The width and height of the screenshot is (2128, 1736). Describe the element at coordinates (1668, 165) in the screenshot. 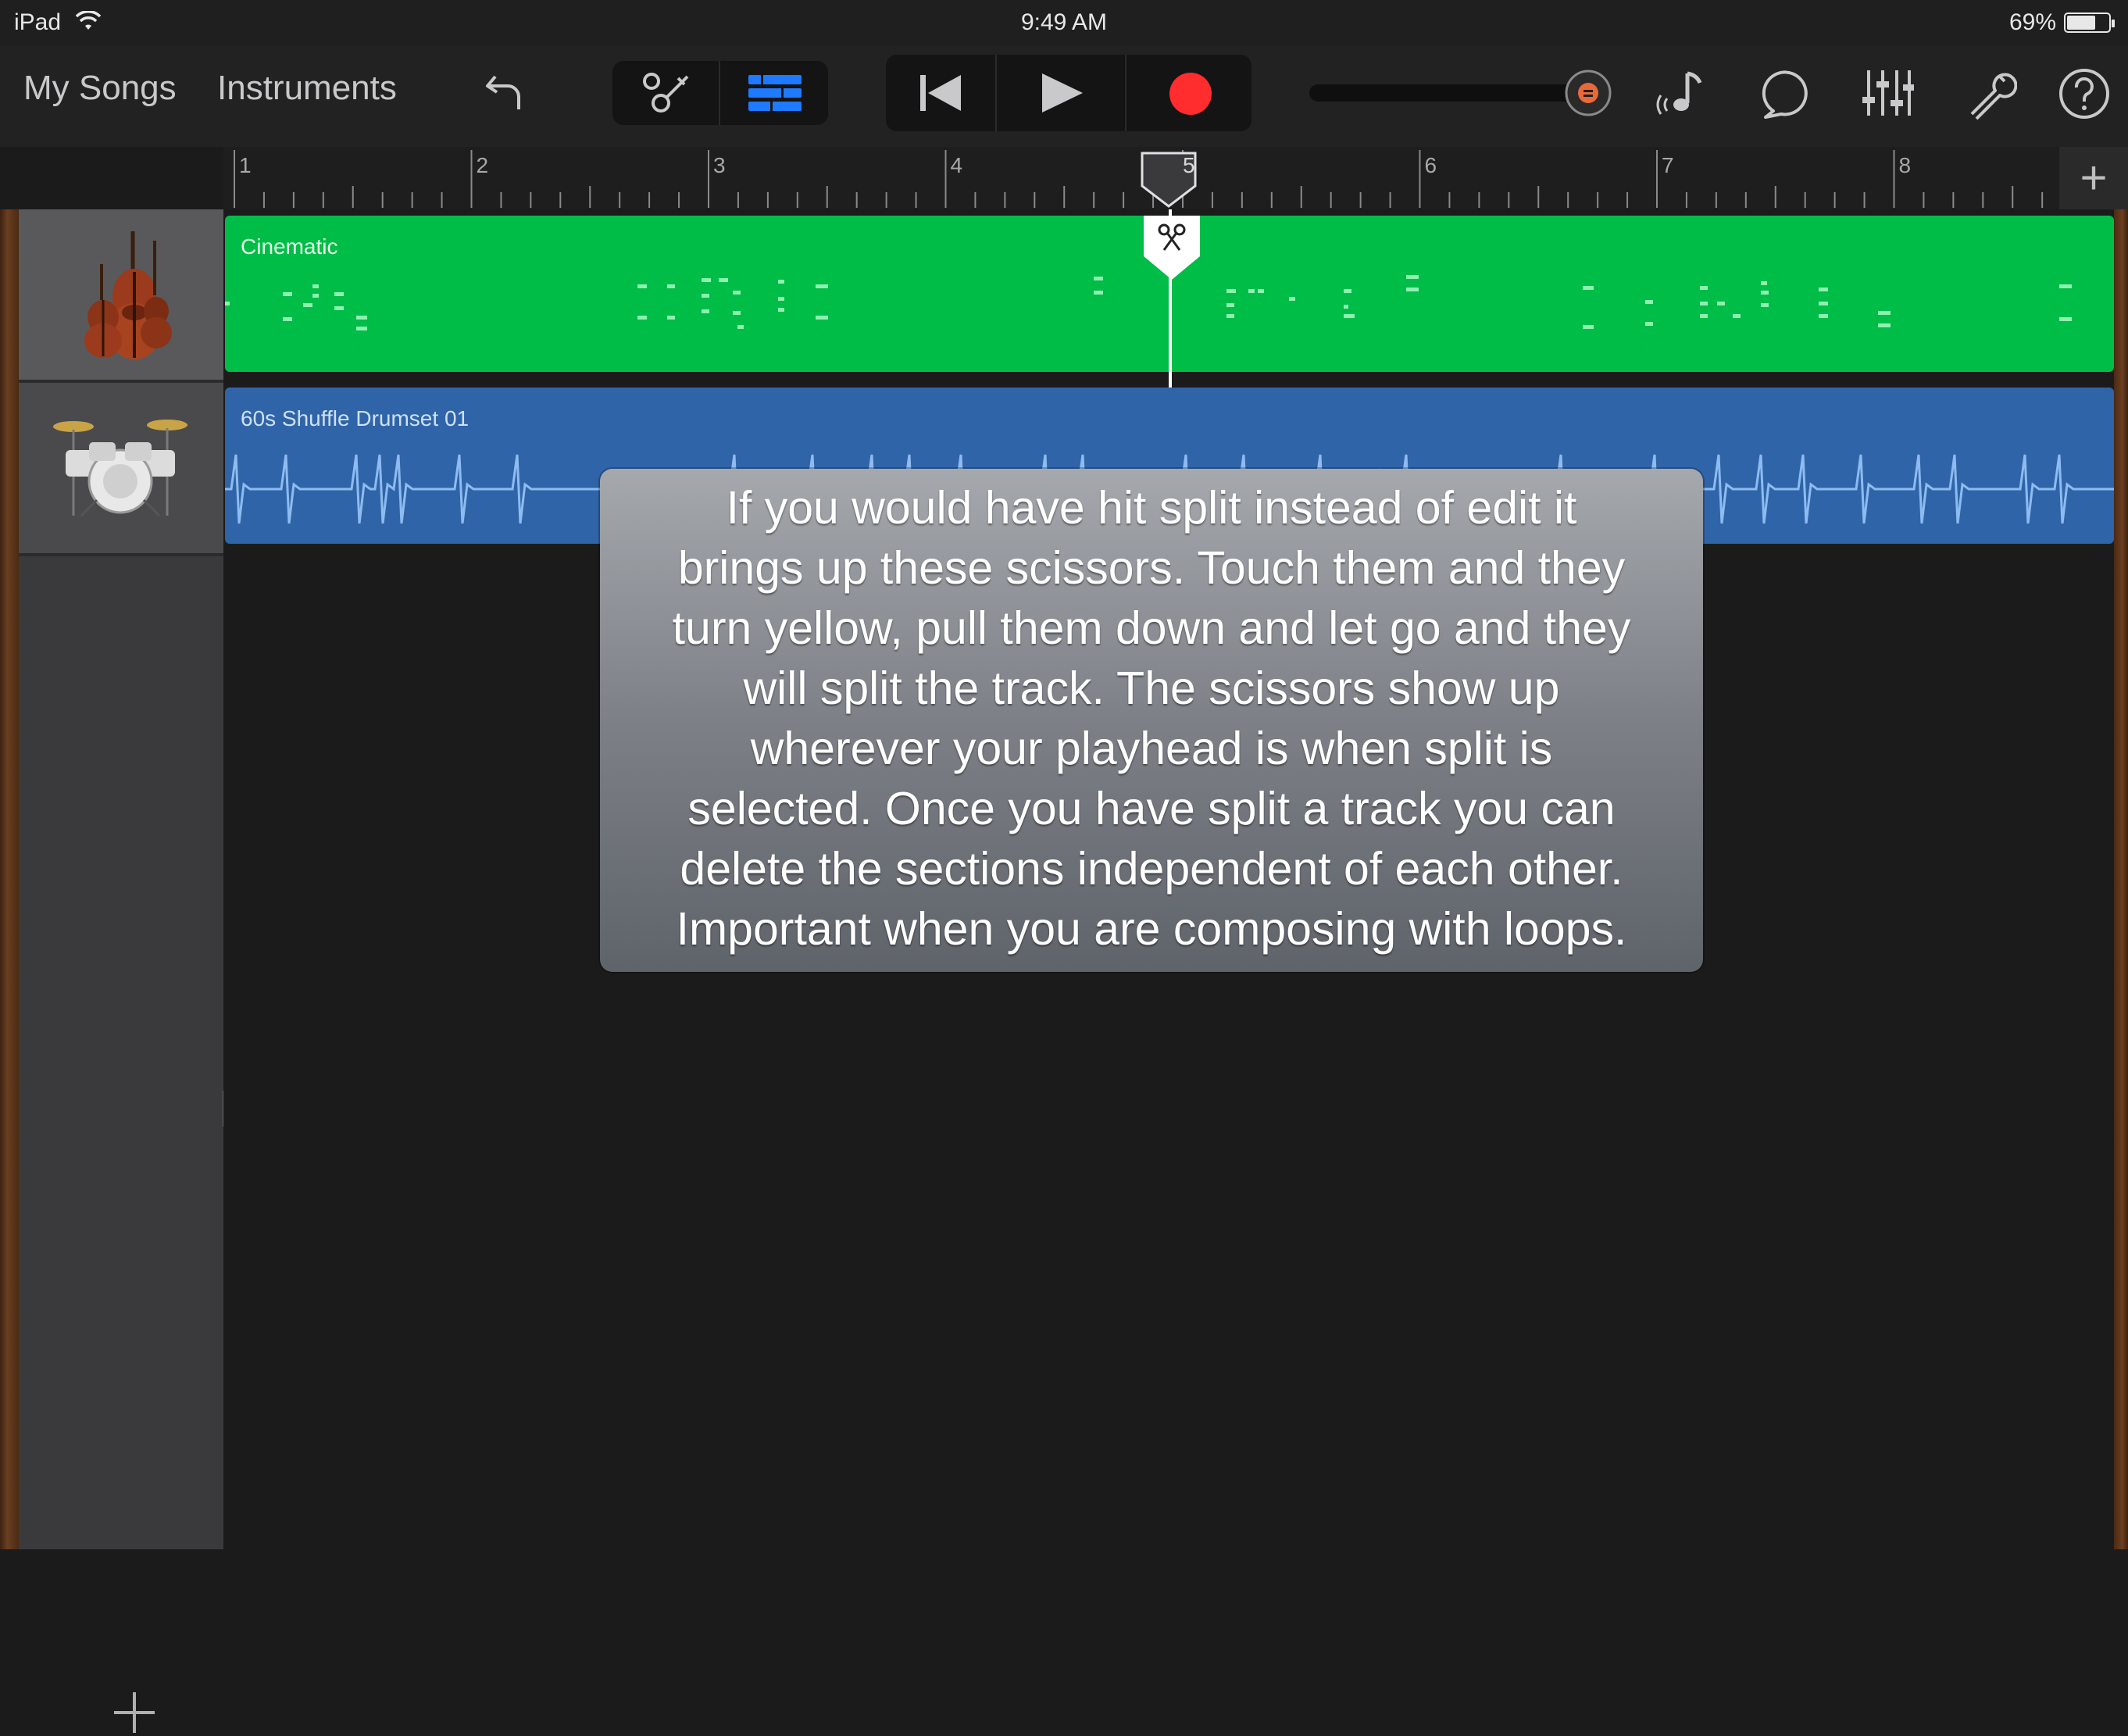

I see `bar-number: 7` at that location.